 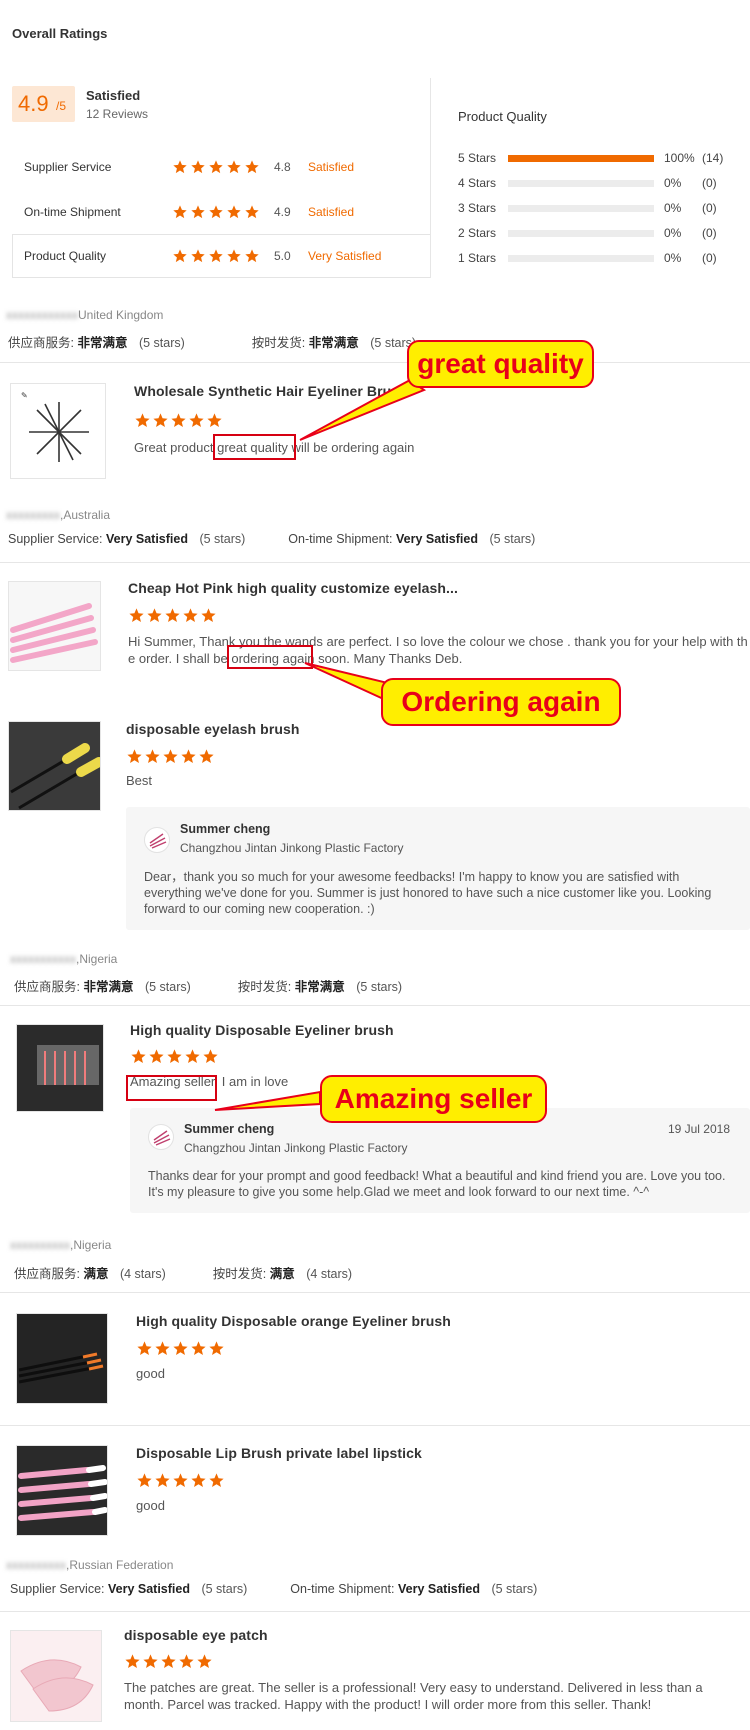 I want to click on overall-score-max: /5, so click(x=61, y=106).